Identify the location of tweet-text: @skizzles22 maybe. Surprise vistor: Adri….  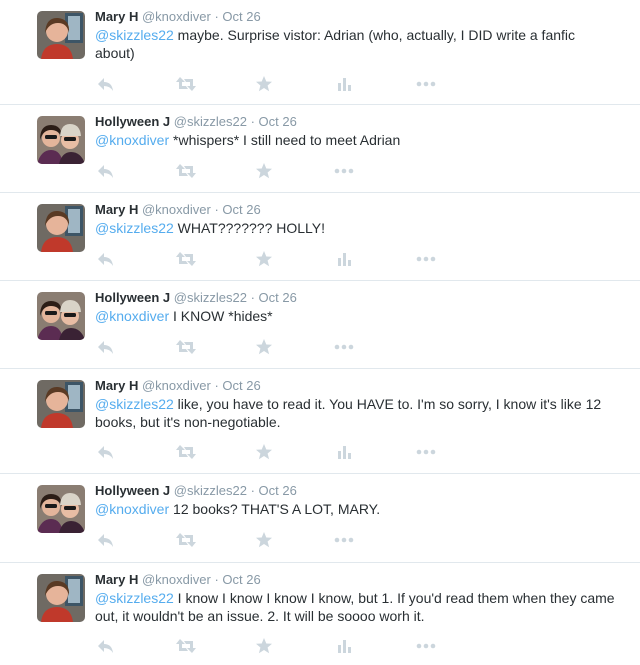
(355, 44).